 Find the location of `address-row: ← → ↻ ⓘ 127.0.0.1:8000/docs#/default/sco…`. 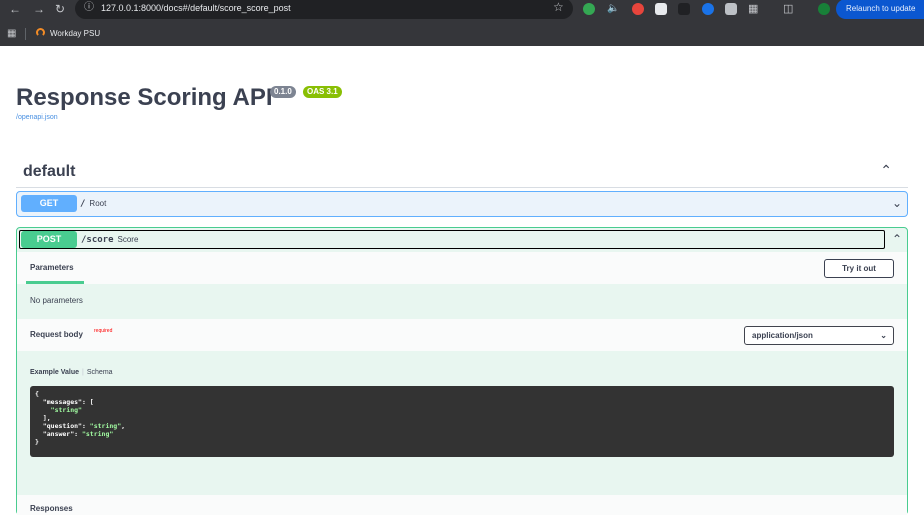

address-row: ← → ↻ ⓘ 127.0.0.1:8000/docs#/default/sco… is located at coordinates (462, 10).